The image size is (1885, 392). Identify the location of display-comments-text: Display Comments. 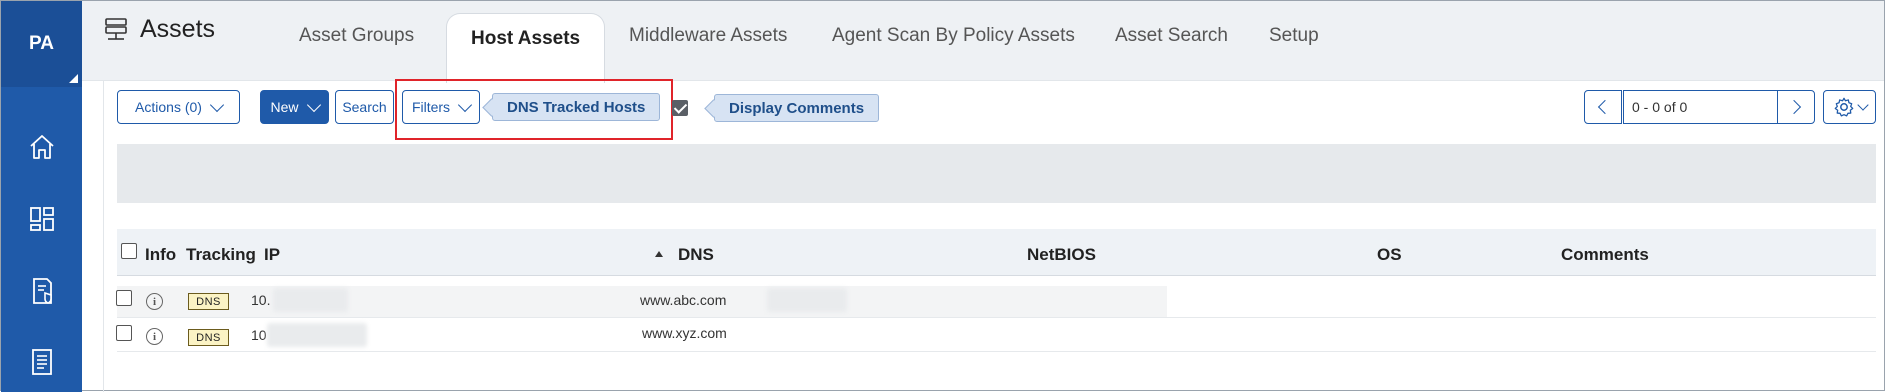
(797, 108).